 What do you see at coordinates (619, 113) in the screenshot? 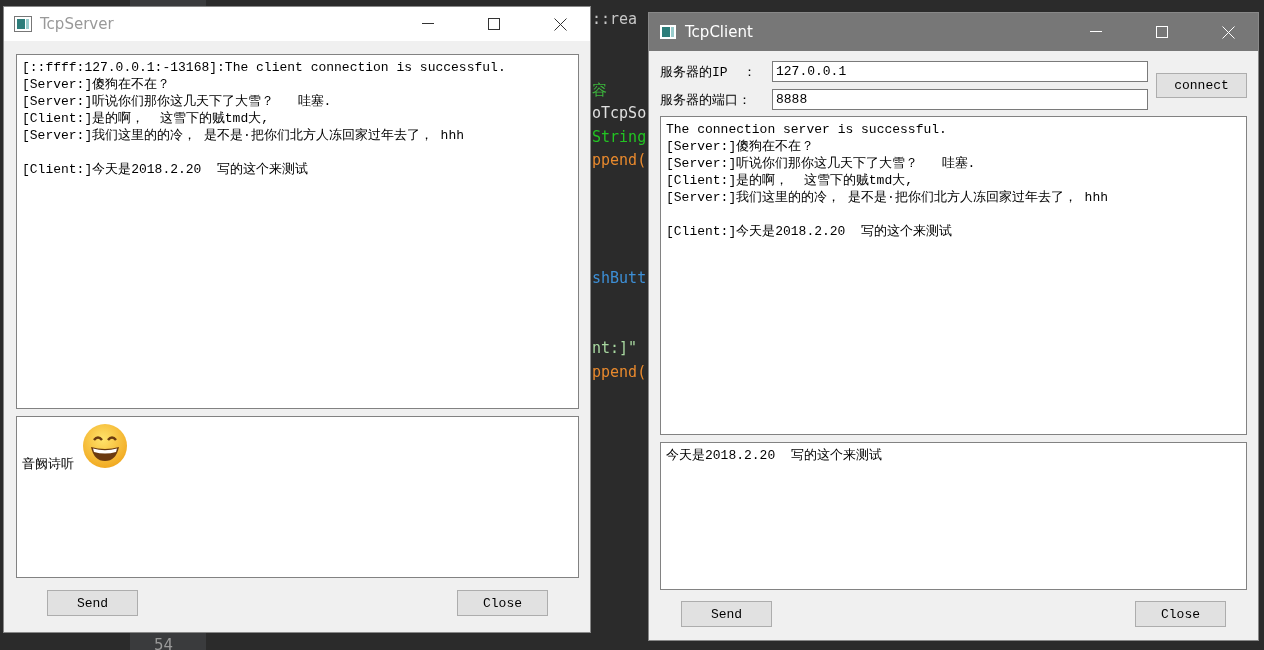
I see `code-text: oTcpSo` at bounding box center [619, 113].